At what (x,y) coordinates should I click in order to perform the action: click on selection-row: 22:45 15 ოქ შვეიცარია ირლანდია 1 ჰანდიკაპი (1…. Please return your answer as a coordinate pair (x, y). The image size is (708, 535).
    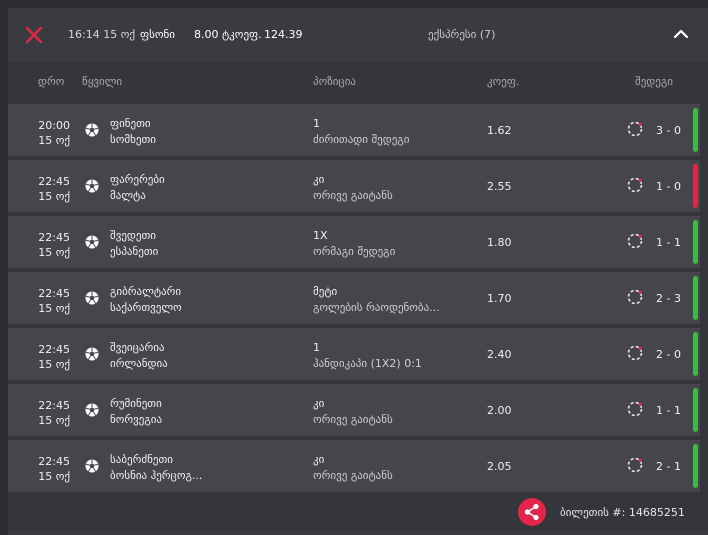
    Looking at the image, I should click on (354, 354).